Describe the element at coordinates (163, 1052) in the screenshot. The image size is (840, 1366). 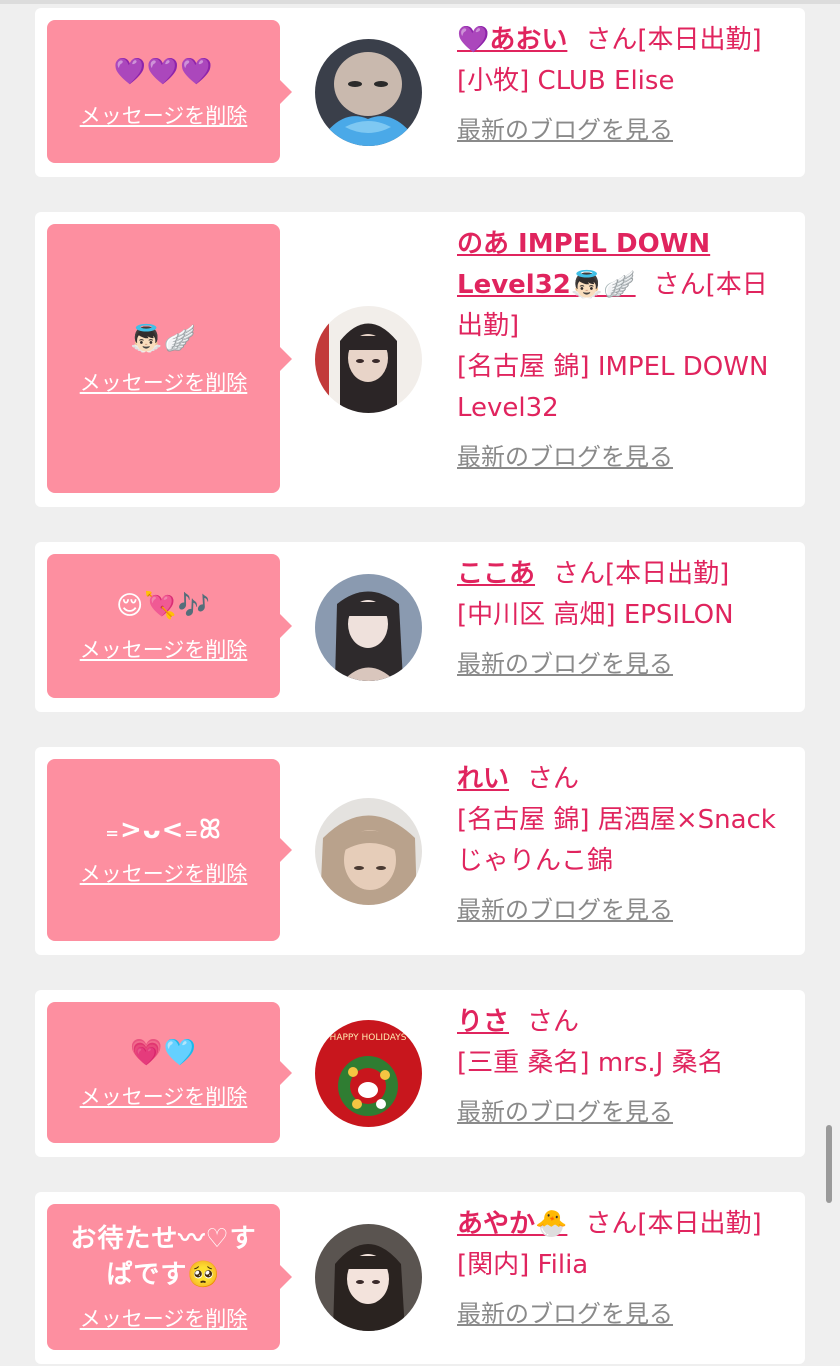
I see `message-text: 💗🩵` at that location.